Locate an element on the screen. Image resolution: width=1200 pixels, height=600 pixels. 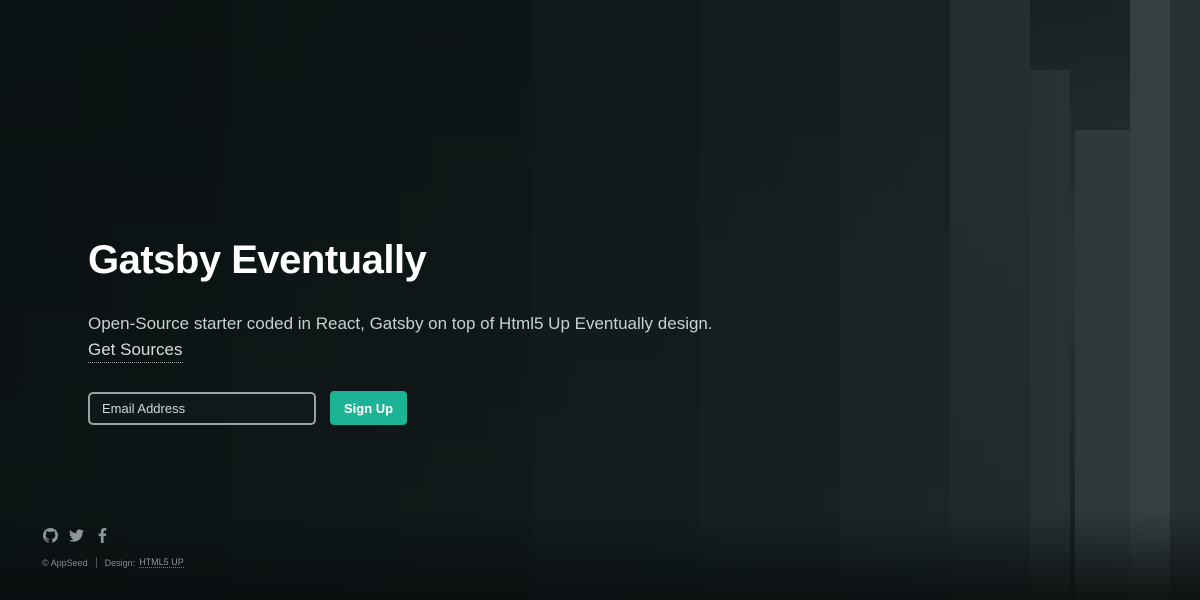
get-sources-link: Get Sources is located at coordinates (135, 350).